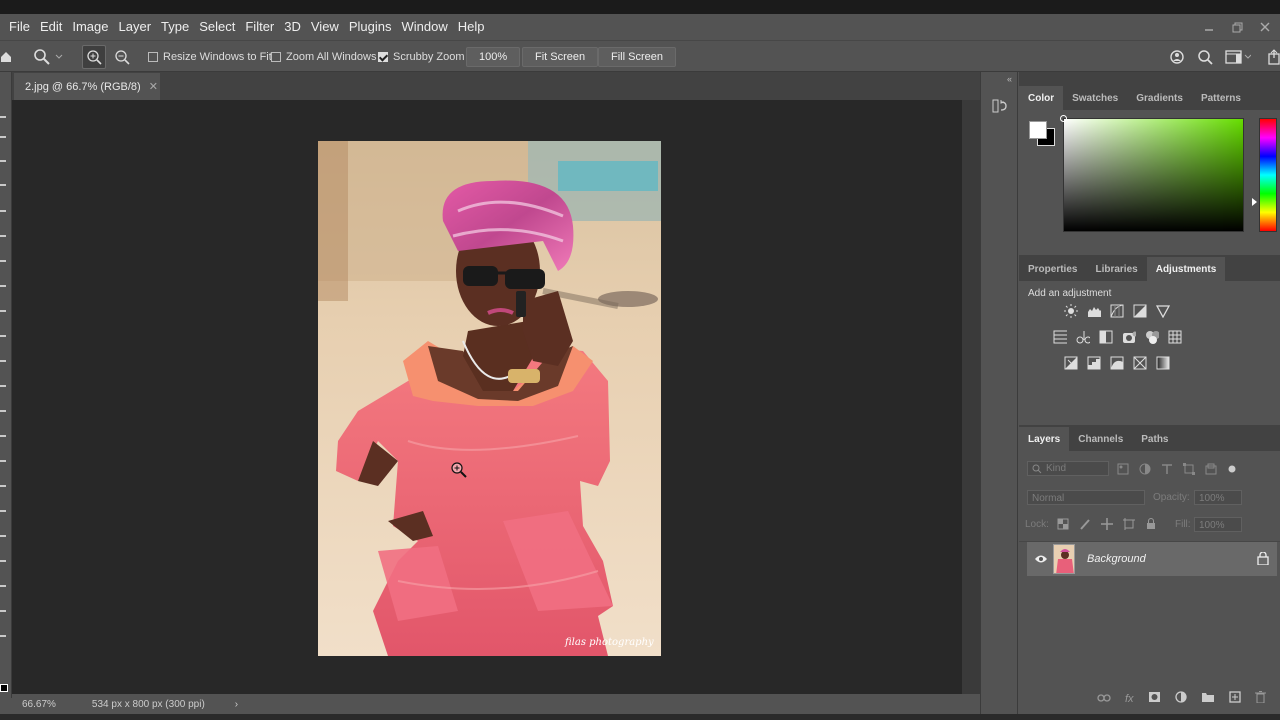 The height and width of the screenshot is (720, 1280). Describe the element at coordinates (3, 336) in the screenshot. I see `stamp-tool-icon` at that location.